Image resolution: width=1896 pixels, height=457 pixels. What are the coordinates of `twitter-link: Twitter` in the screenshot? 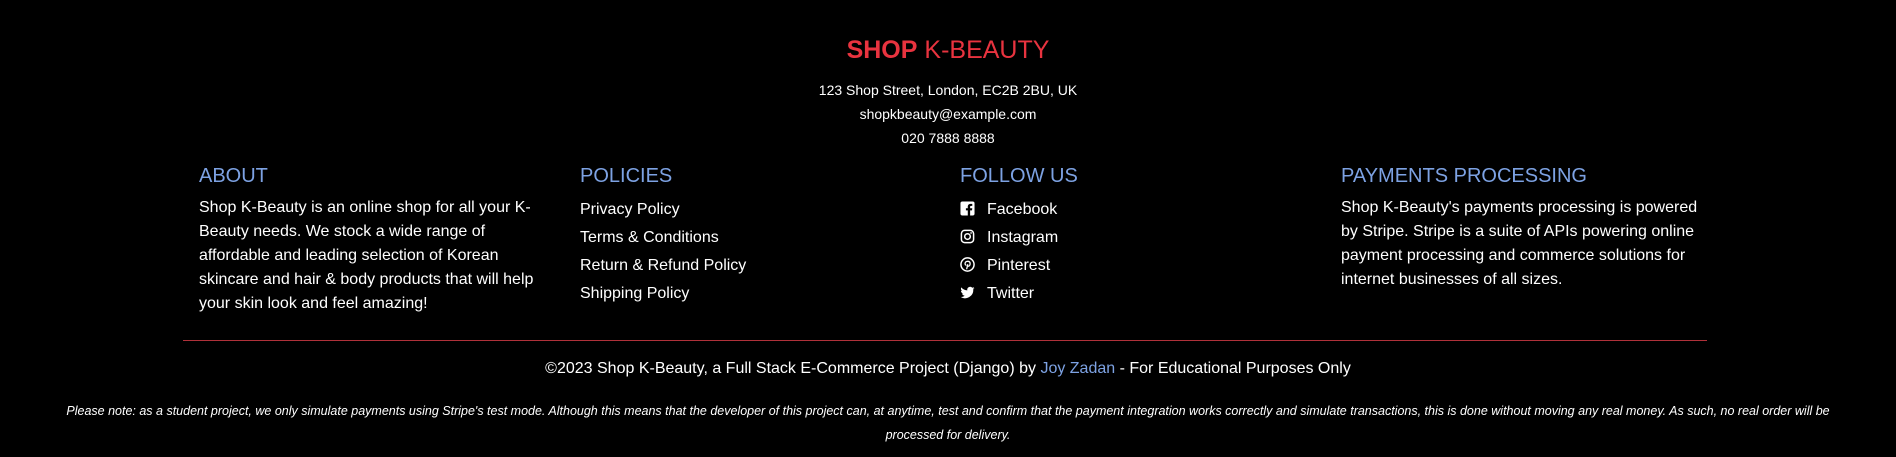 It's located at (1140, 294).